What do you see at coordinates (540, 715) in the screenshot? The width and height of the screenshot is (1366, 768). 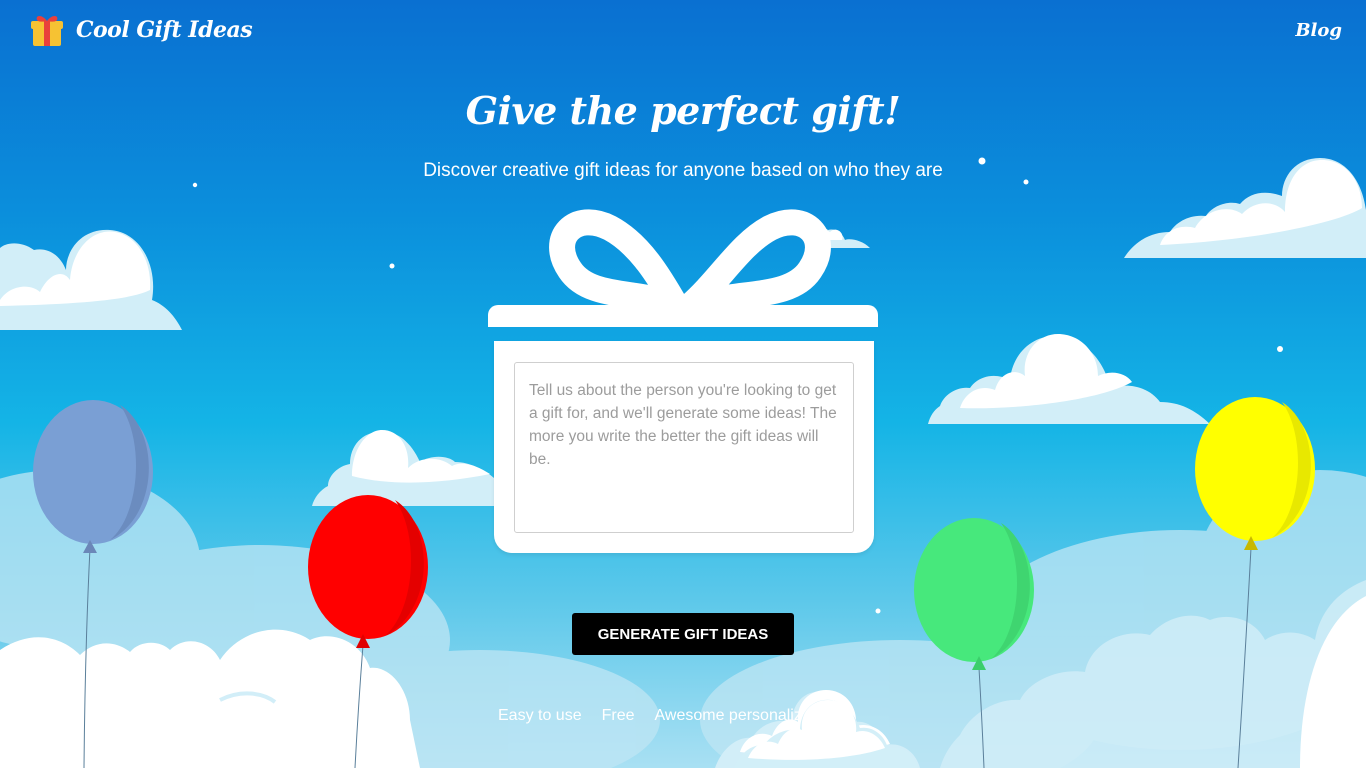 I see `feature-item-easy: Easy to use` at bounding box center [540, 715].